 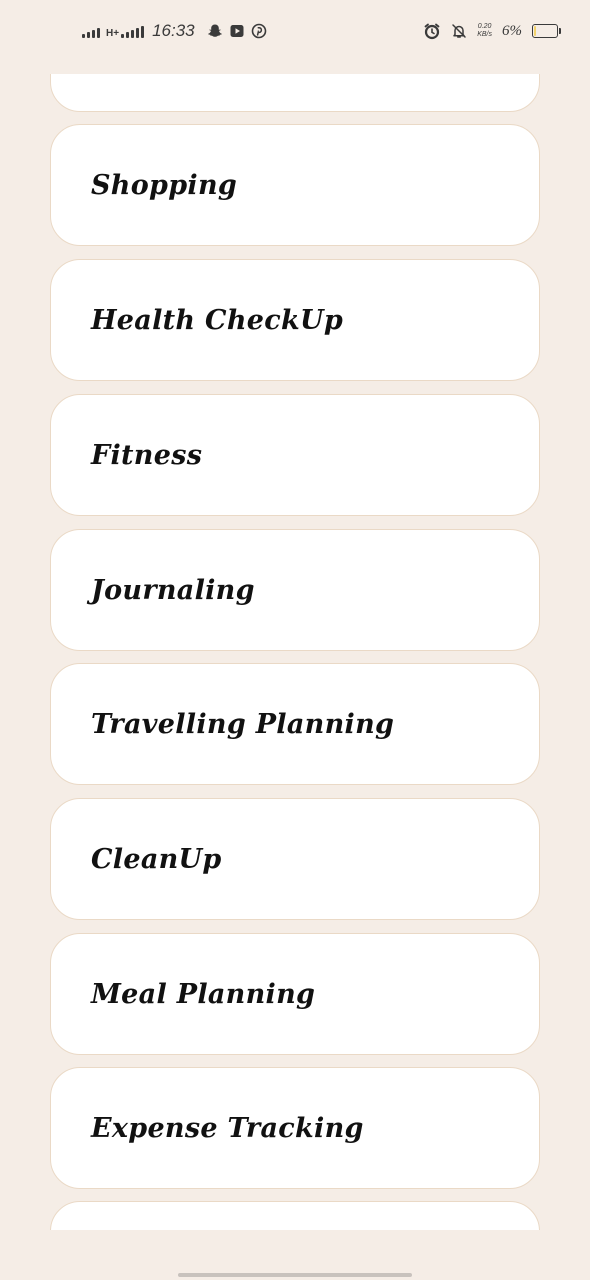 What do you see at coordinates (259, 31) in the screenshot?
I see `pinterest-icon` at bounding box center [259, 31].